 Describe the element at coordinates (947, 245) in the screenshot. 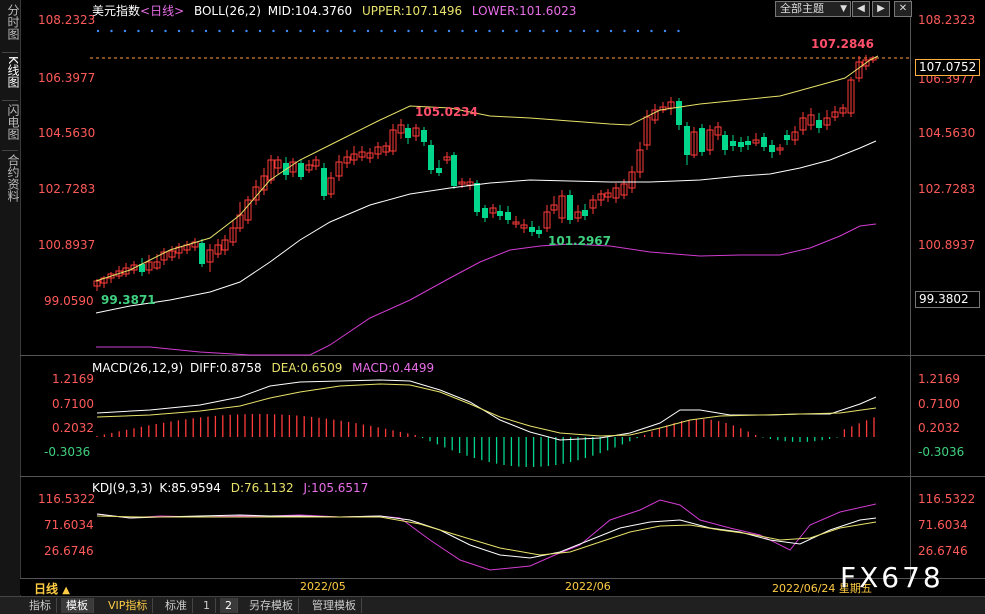

I see `y-axis-label: 100.8937` at that location.